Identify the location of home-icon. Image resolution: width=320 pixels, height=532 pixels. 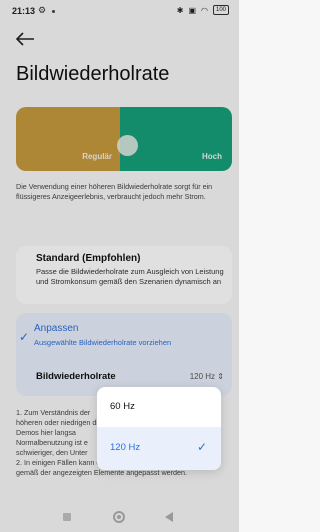
(119, 517).